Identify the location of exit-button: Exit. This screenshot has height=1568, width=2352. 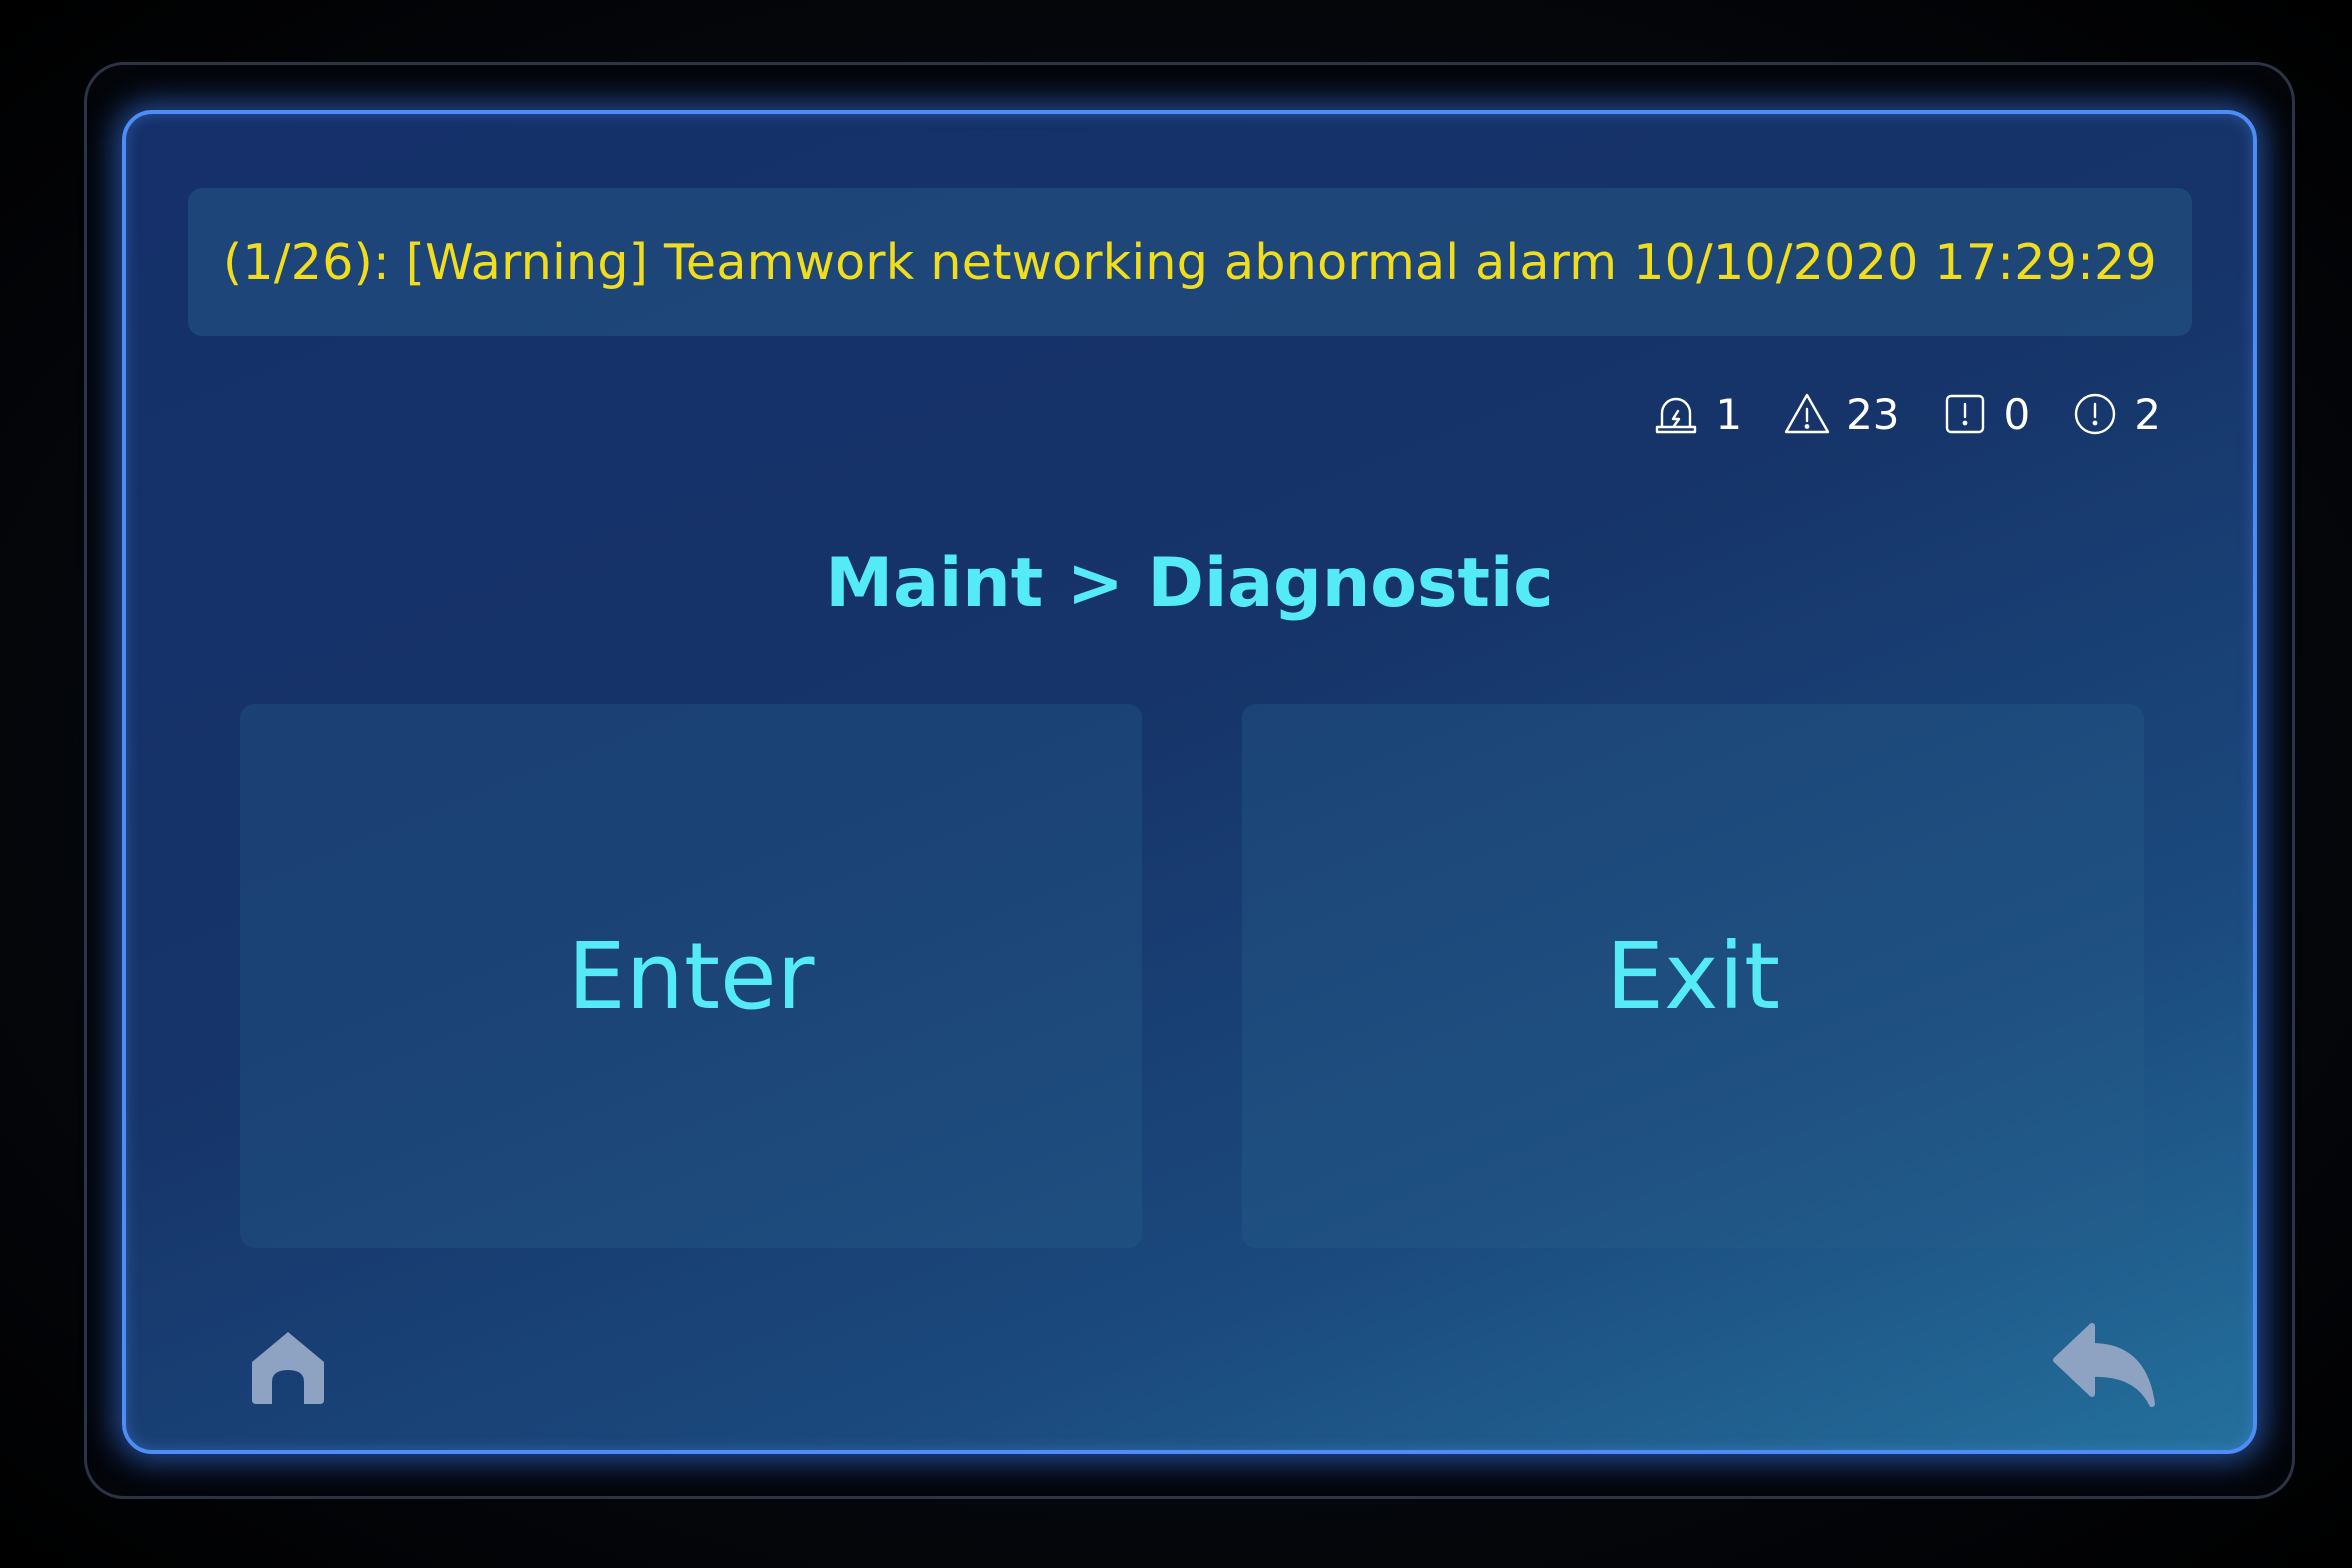
(1693, 976).